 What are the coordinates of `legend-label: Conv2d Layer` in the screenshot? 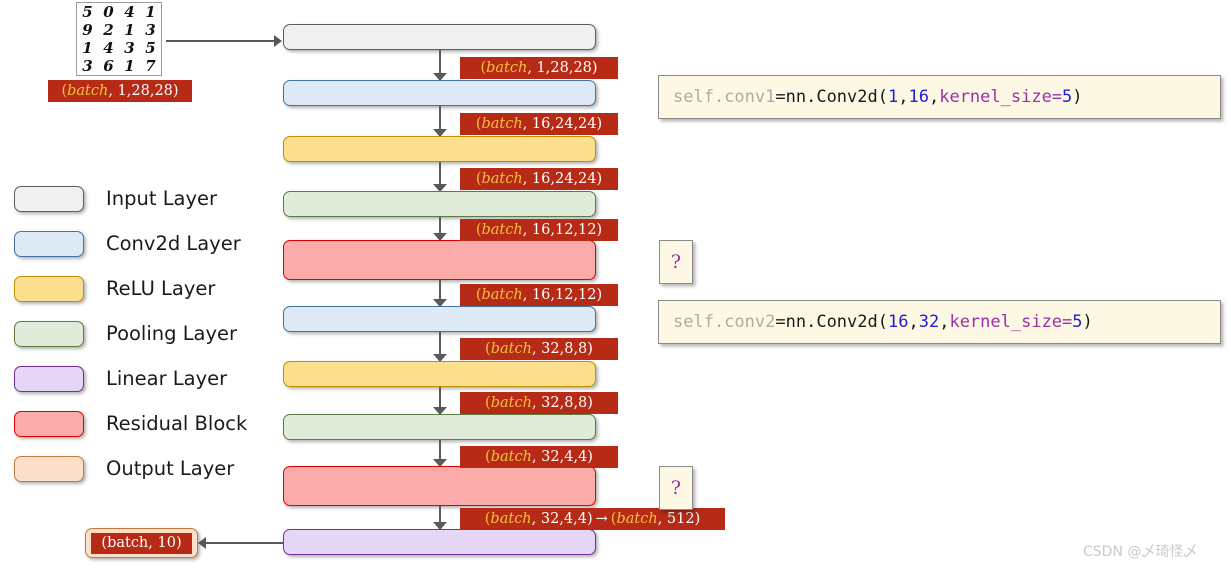 It's located at (173, 243).